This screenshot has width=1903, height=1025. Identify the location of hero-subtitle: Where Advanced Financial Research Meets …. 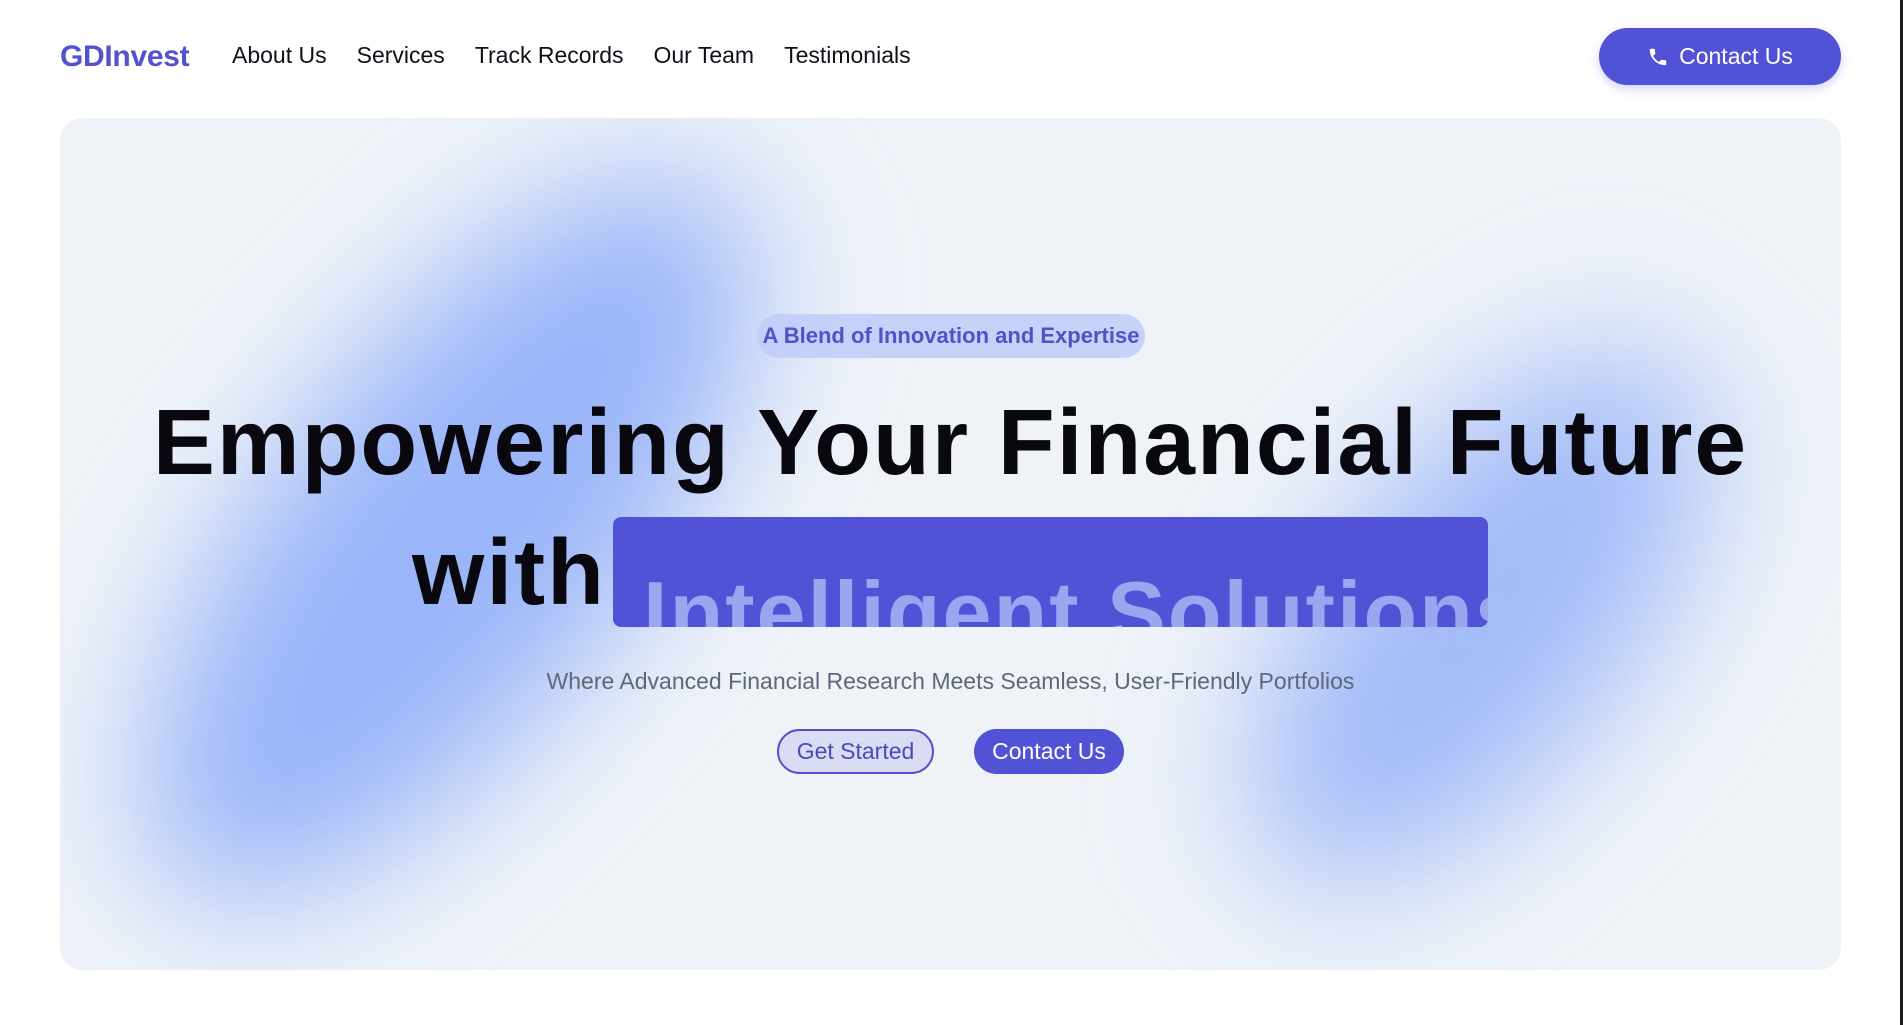
(950, 681).